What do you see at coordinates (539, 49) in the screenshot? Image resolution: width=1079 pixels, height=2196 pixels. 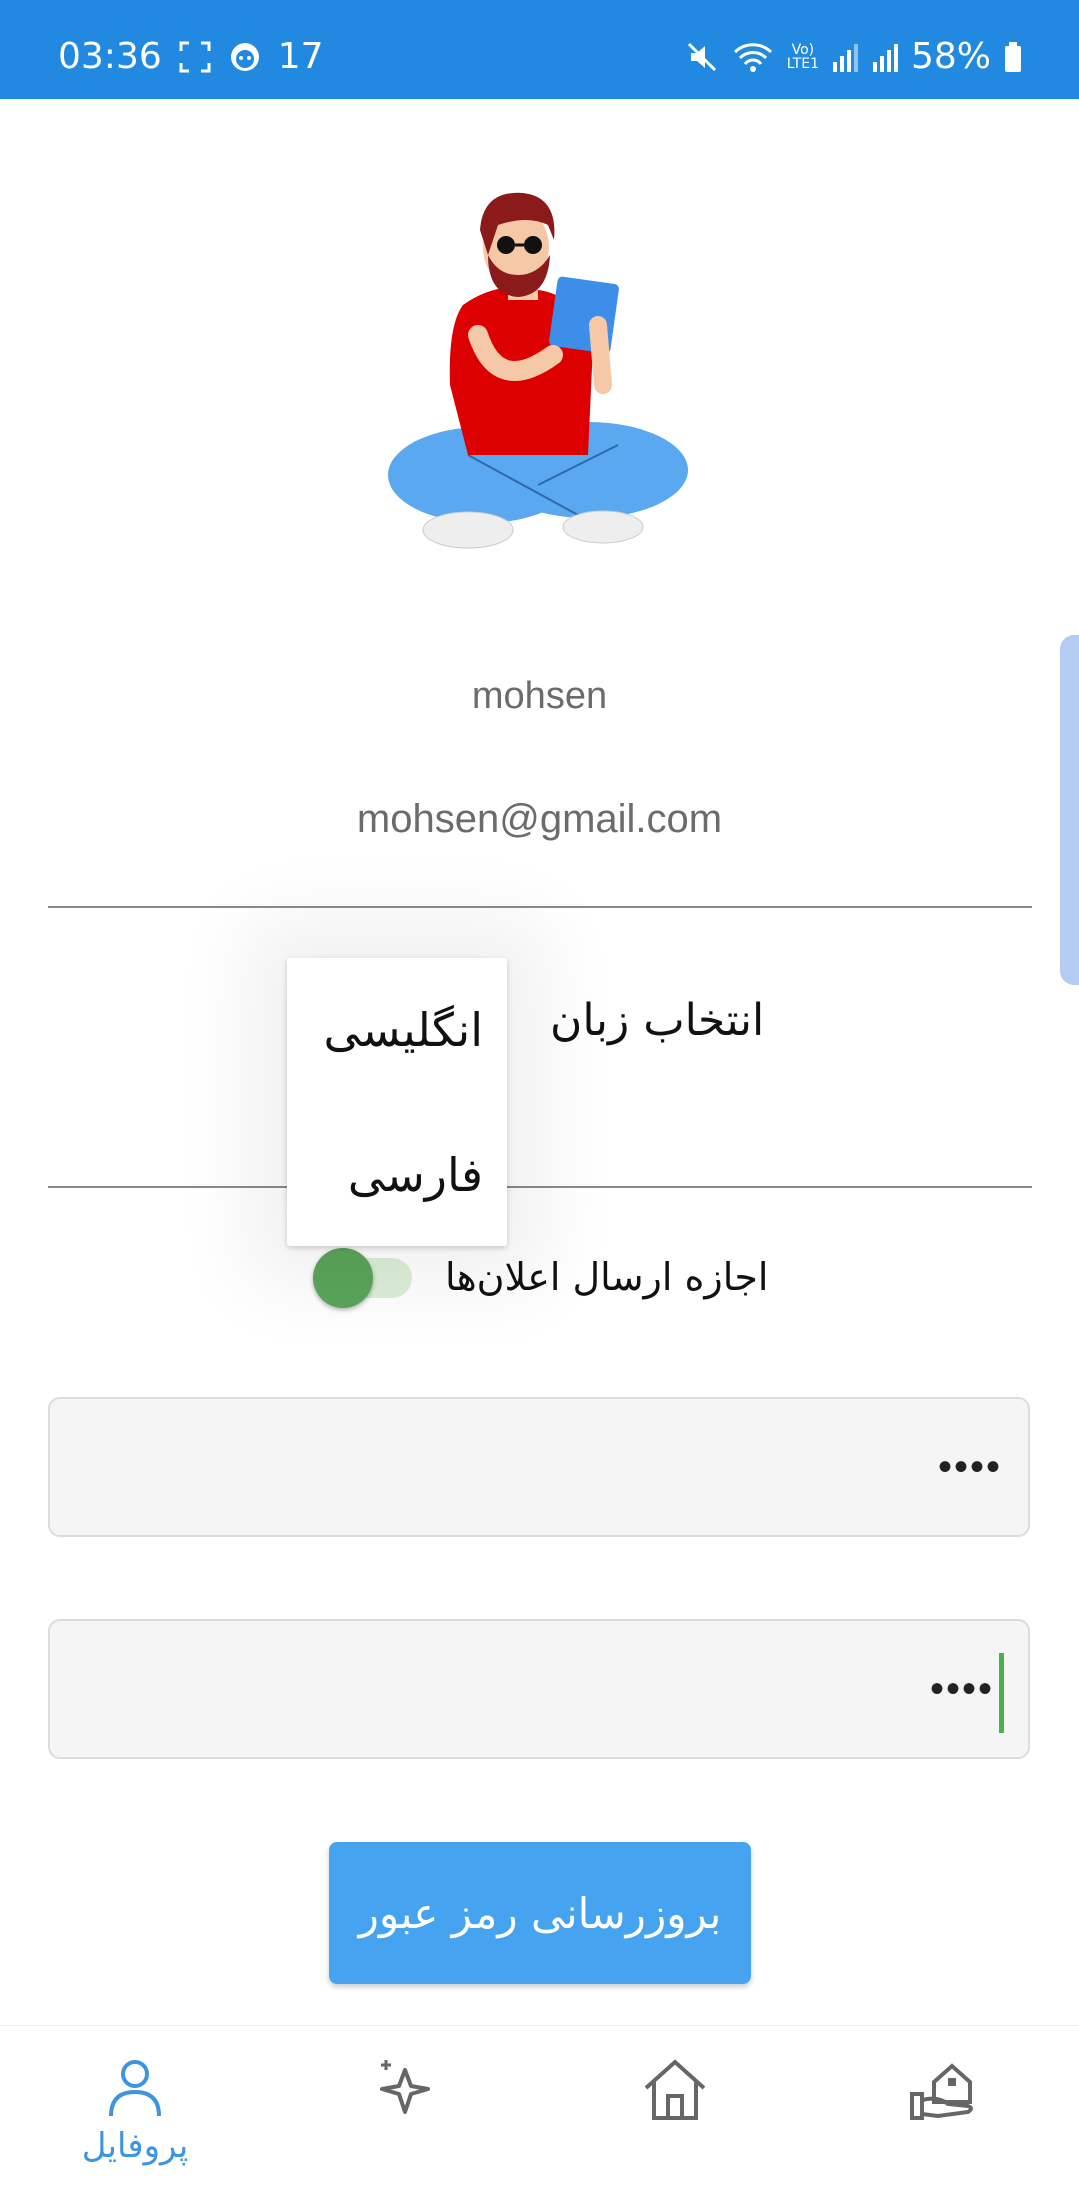 I see `status-bar: 03:36 17 Vo) LTE1 58%` at bounding box center [539, 49].